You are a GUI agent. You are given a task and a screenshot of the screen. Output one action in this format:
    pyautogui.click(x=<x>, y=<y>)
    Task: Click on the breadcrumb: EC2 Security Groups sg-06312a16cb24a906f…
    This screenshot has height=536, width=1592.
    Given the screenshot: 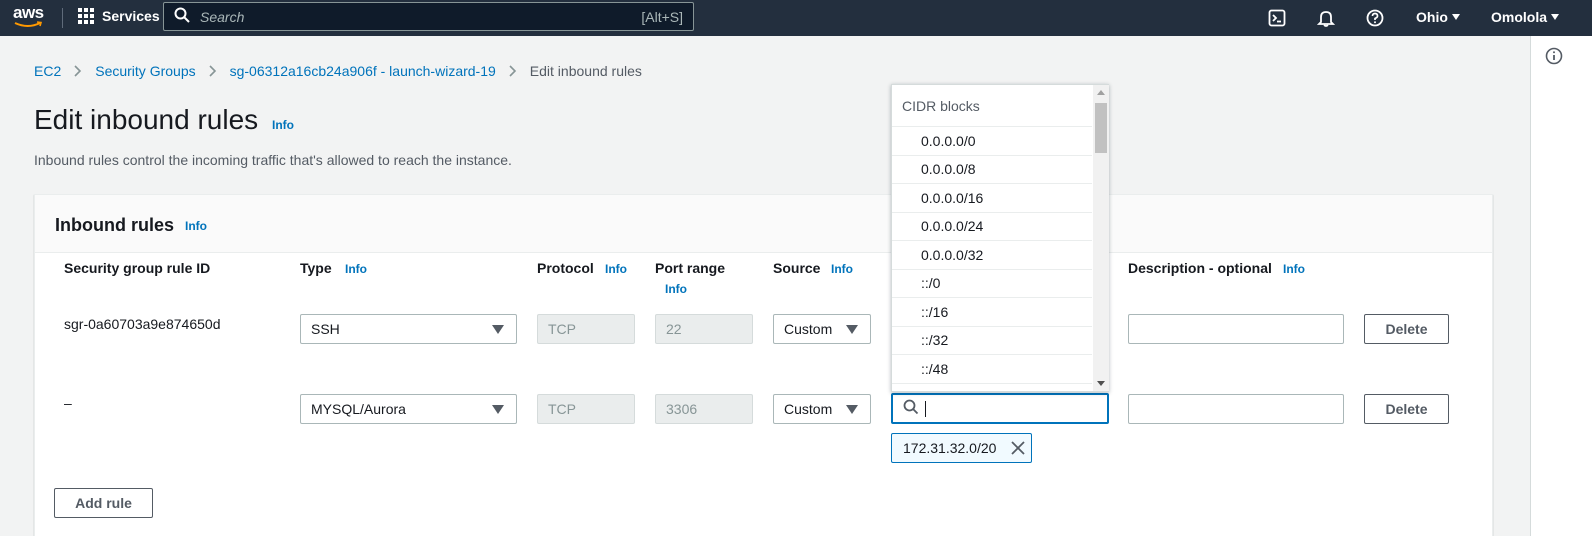 What is the action you would take?
    pyautogui.click(x=338, y=71)
    